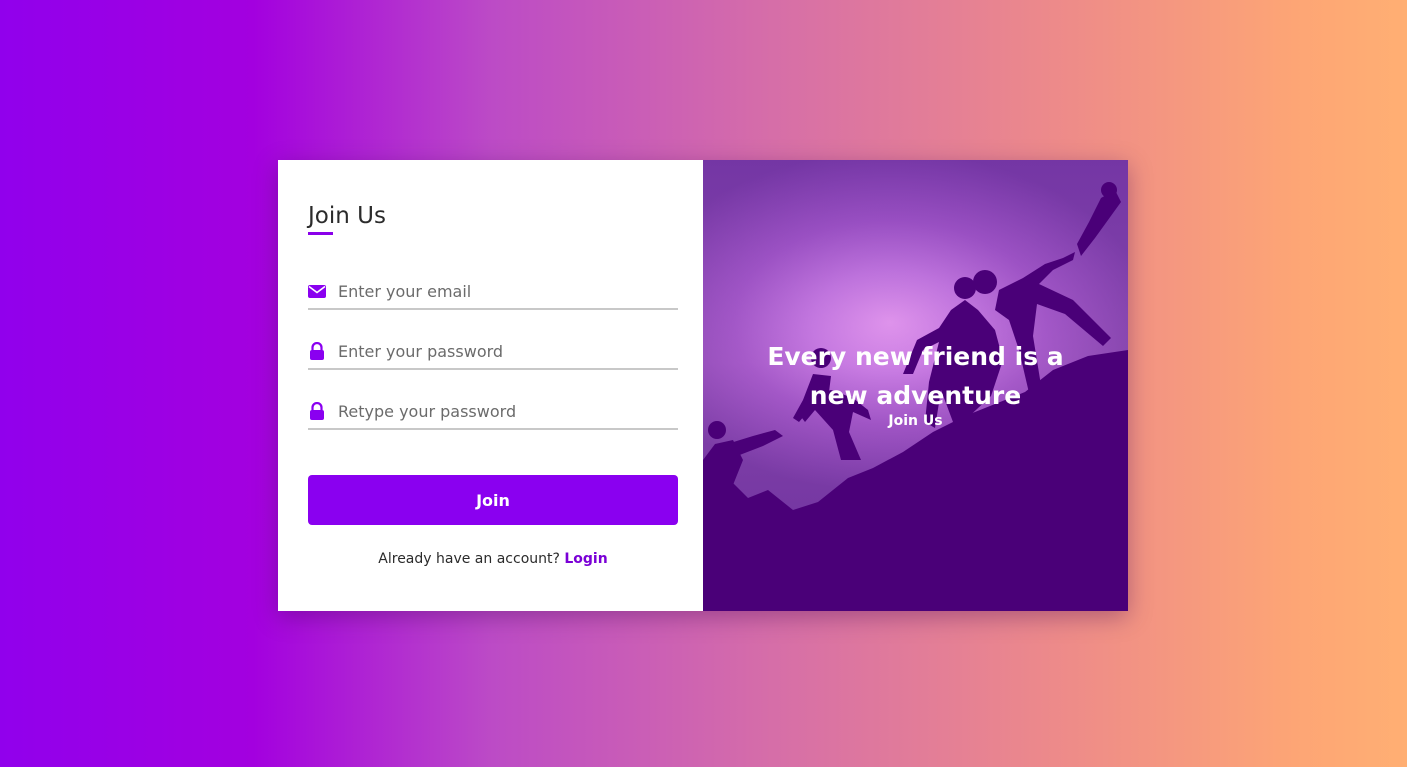  What do you see at coordinates (320, 233) in the screenshot?
I see `title-underline` at bounding box center [320, 233].